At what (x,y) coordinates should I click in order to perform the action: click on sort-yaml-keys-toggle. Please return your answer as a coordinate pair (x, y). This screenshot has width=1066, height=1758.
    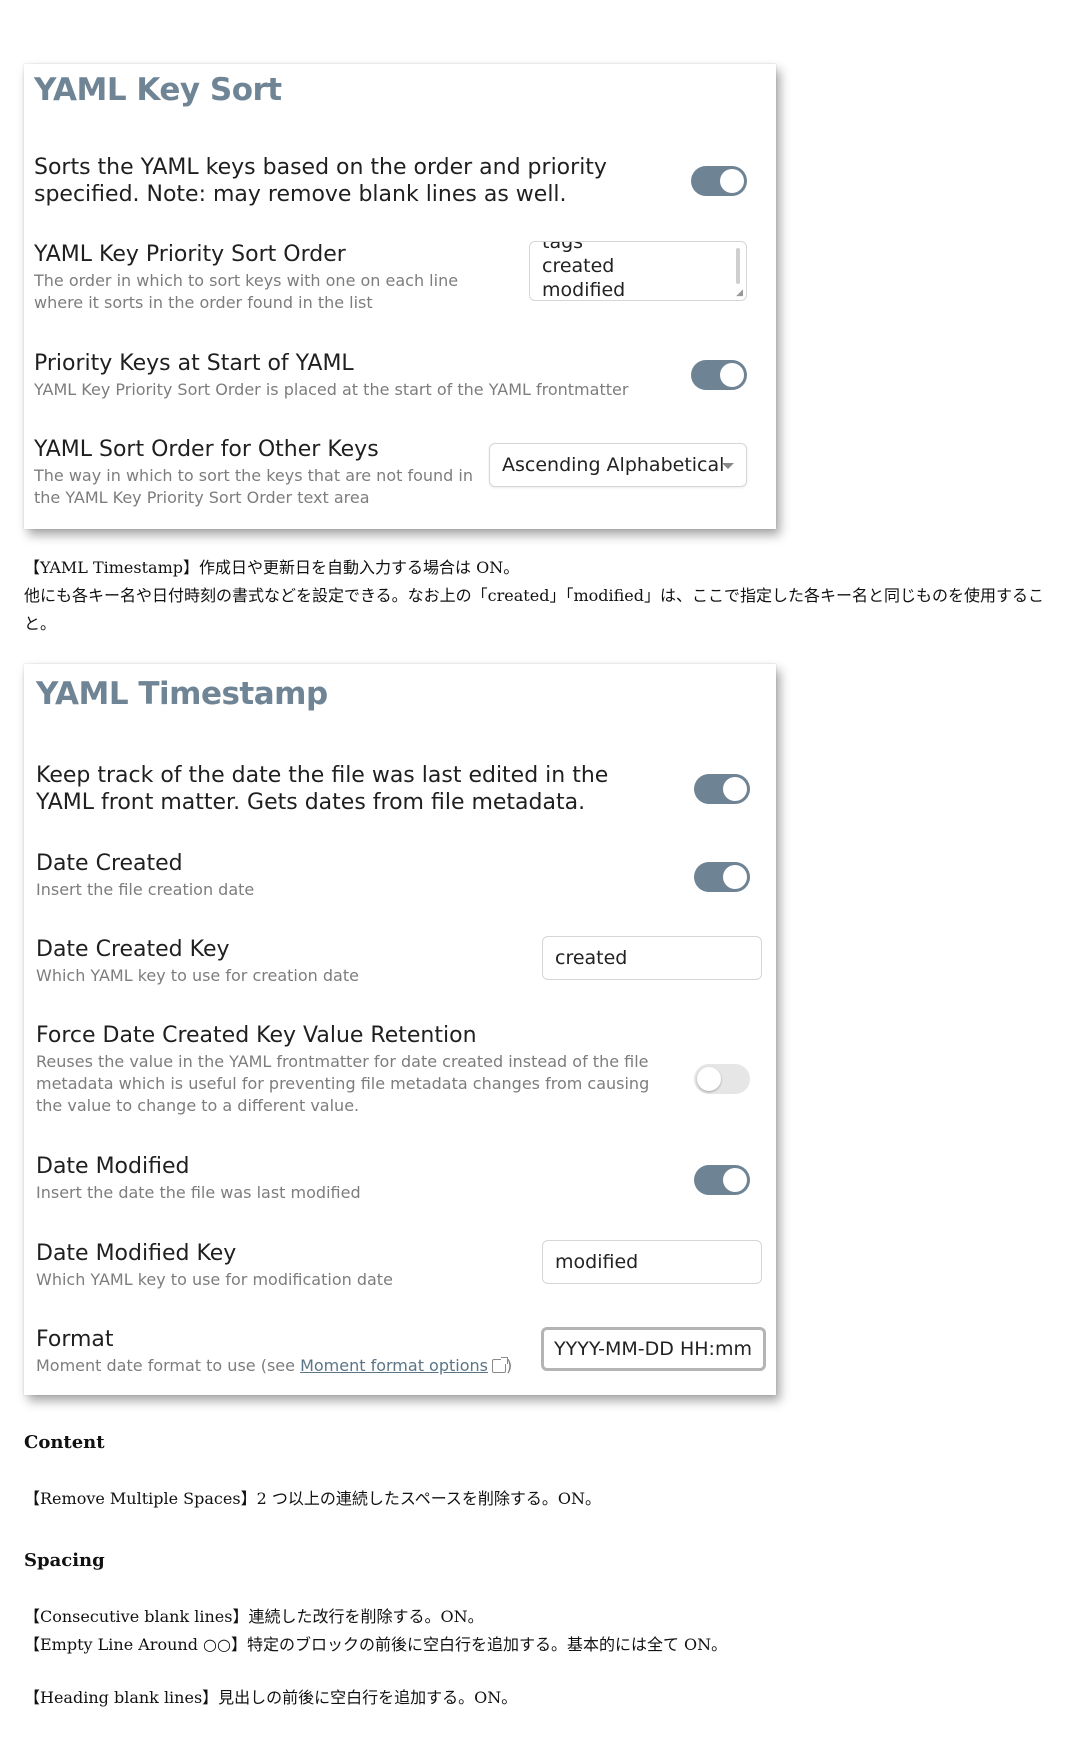
    Looking at the image, I should click on (719, 181).